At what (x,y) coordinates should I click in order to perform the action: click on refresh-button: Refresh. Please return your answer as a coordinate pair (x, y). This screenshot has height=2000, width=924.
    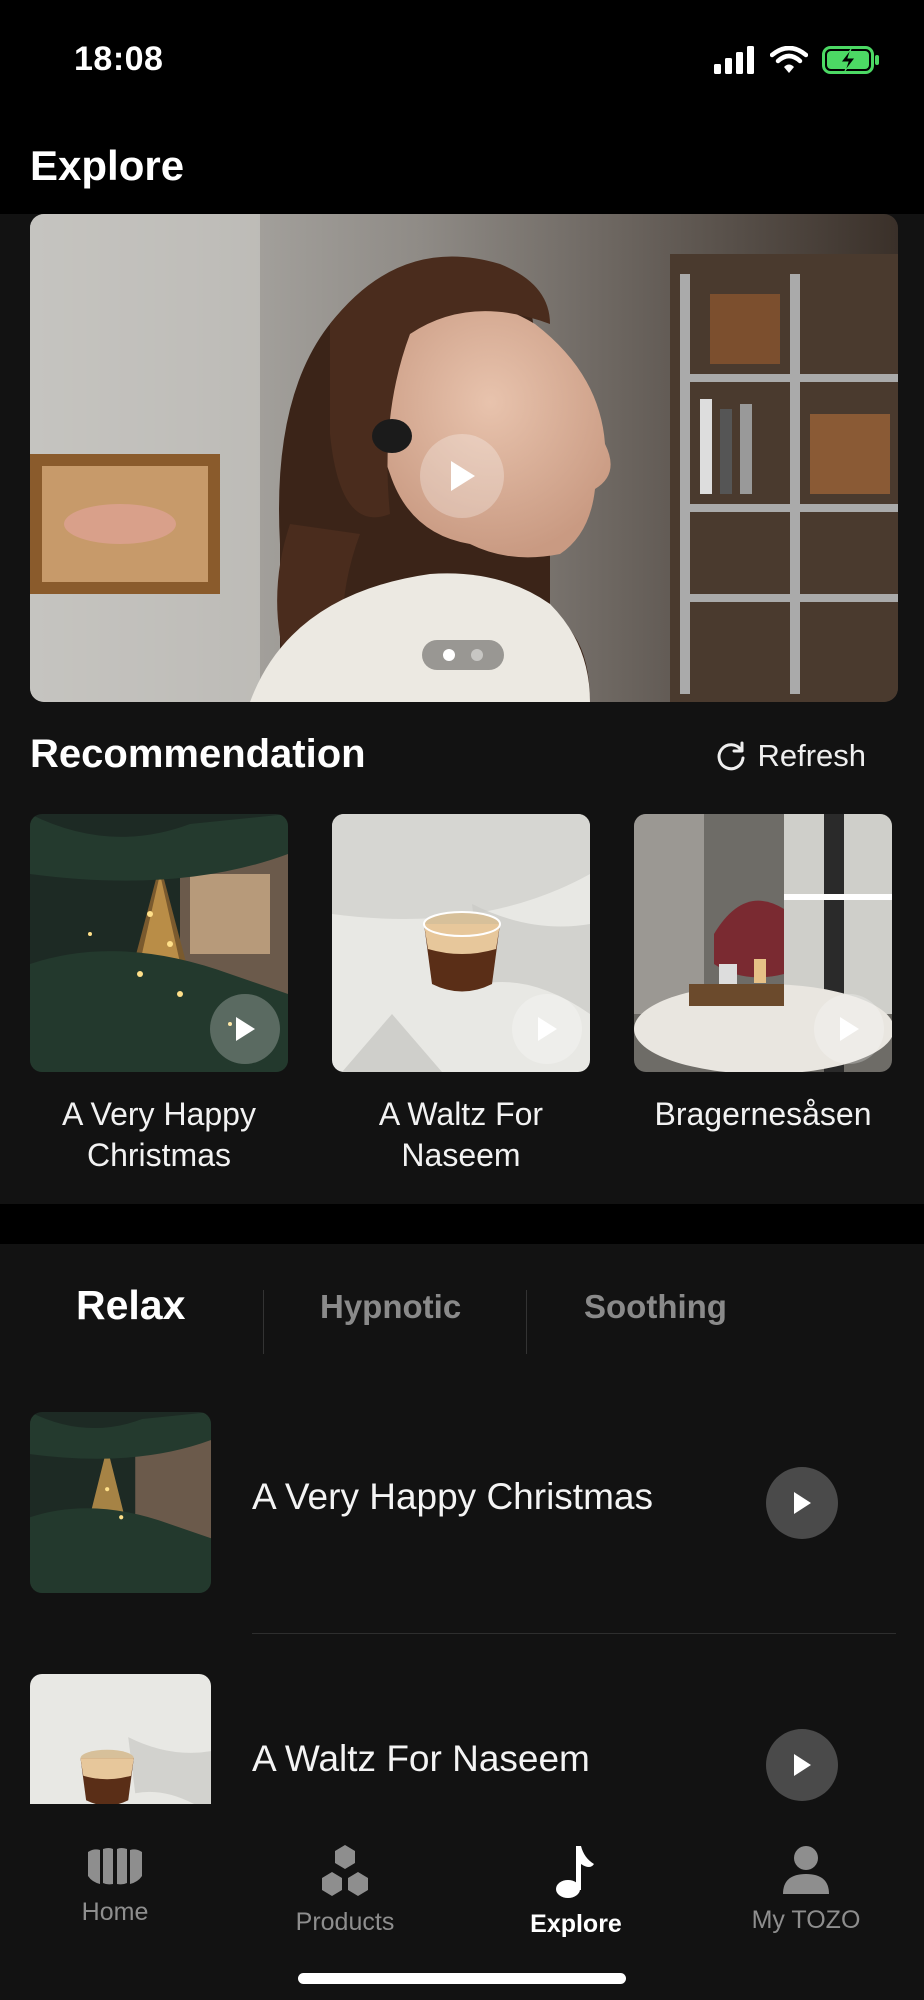
    Looking at the image, I should click on (790, 756).